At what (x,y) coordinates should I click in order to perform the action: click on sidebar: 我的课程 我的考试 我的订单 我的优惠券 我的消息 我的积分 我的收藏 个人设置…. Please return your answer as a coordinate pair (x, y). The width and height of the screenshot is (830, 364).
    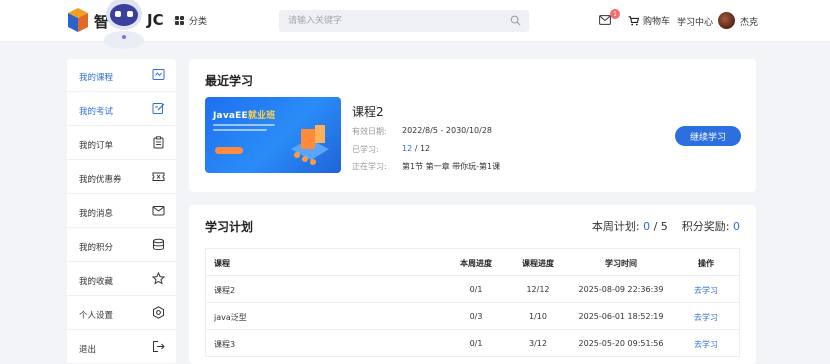
    Looking at the image, I should click on (121, 211).